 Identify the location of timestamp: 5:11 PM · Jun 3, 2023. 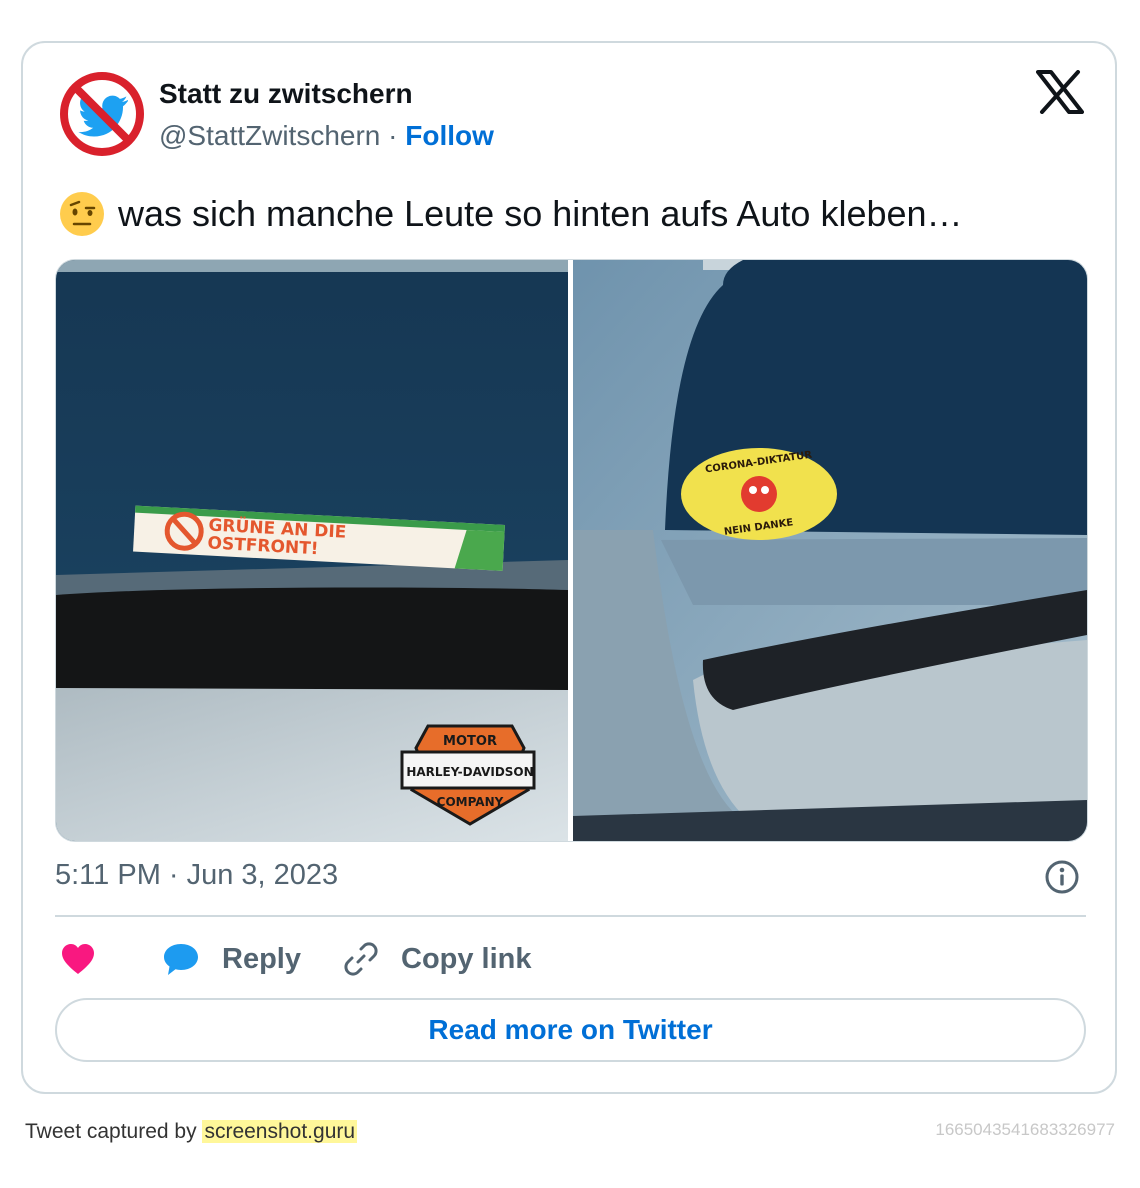
(196, 875).